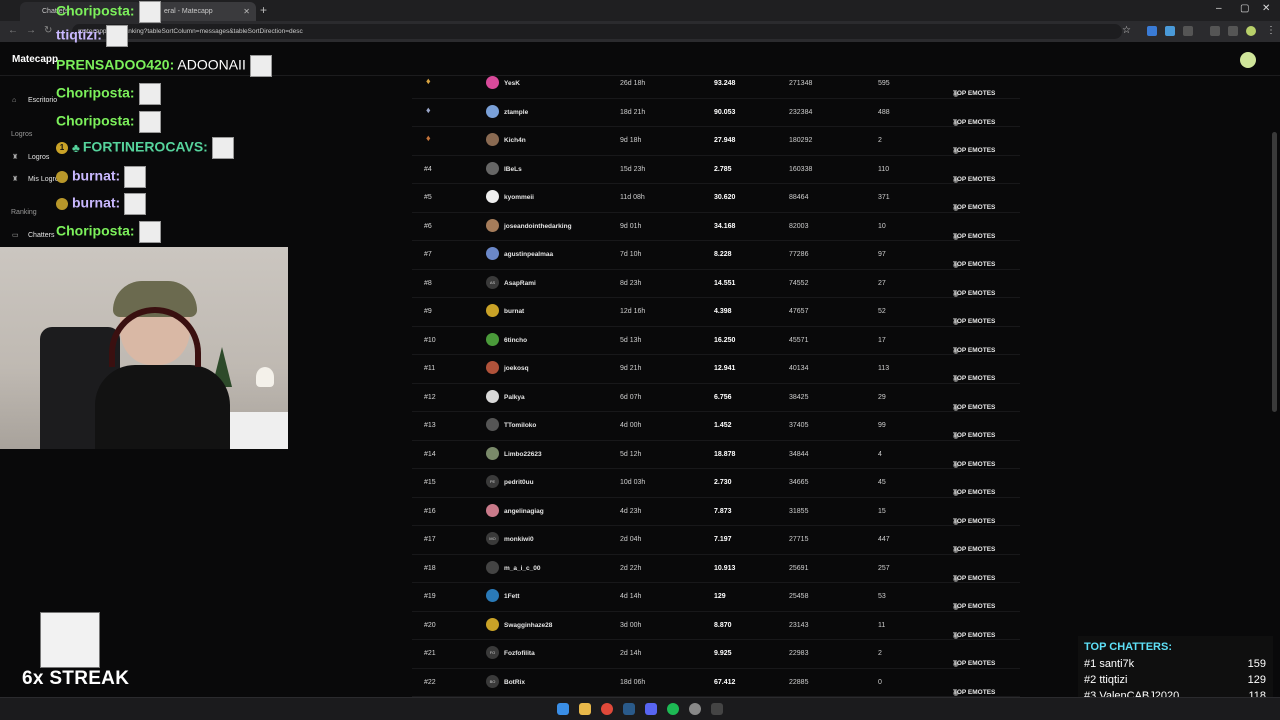 This screenshot has height=720, width=1280. Describe the element at coordinates (430, 454) in the screenshot. I see `rank-cell: #14` at that location.